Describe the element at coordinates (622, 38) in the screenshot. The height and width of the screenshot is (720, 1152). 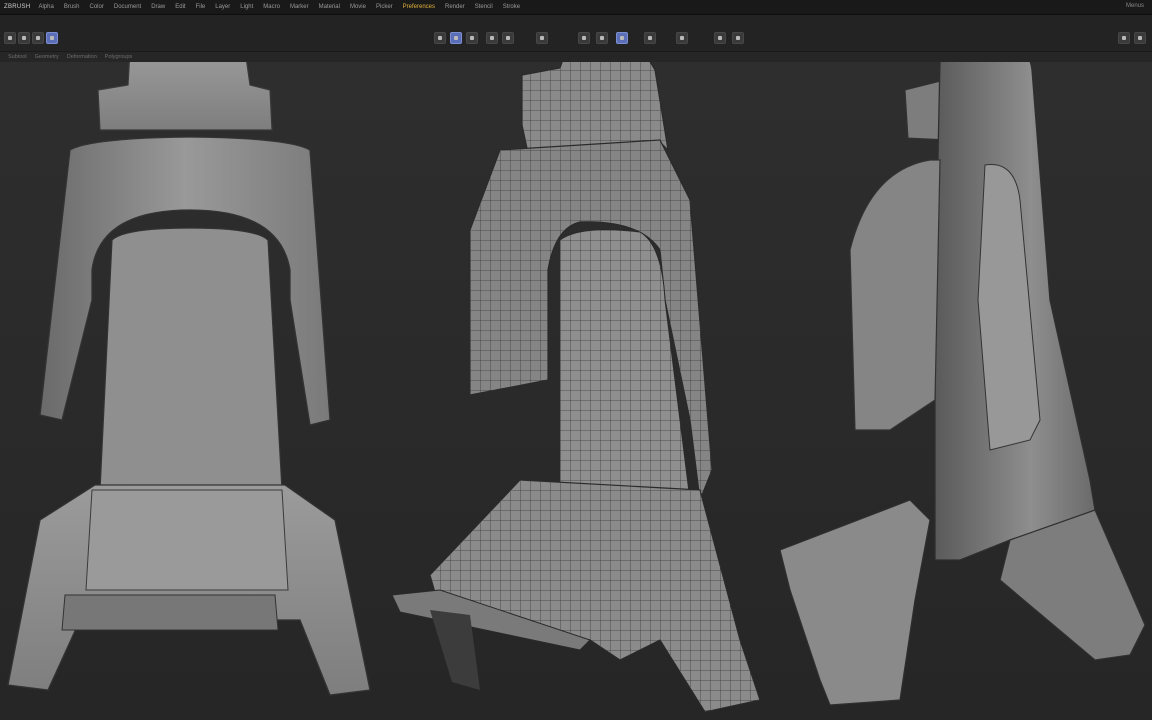
I see `dynamic-icon` at that location.